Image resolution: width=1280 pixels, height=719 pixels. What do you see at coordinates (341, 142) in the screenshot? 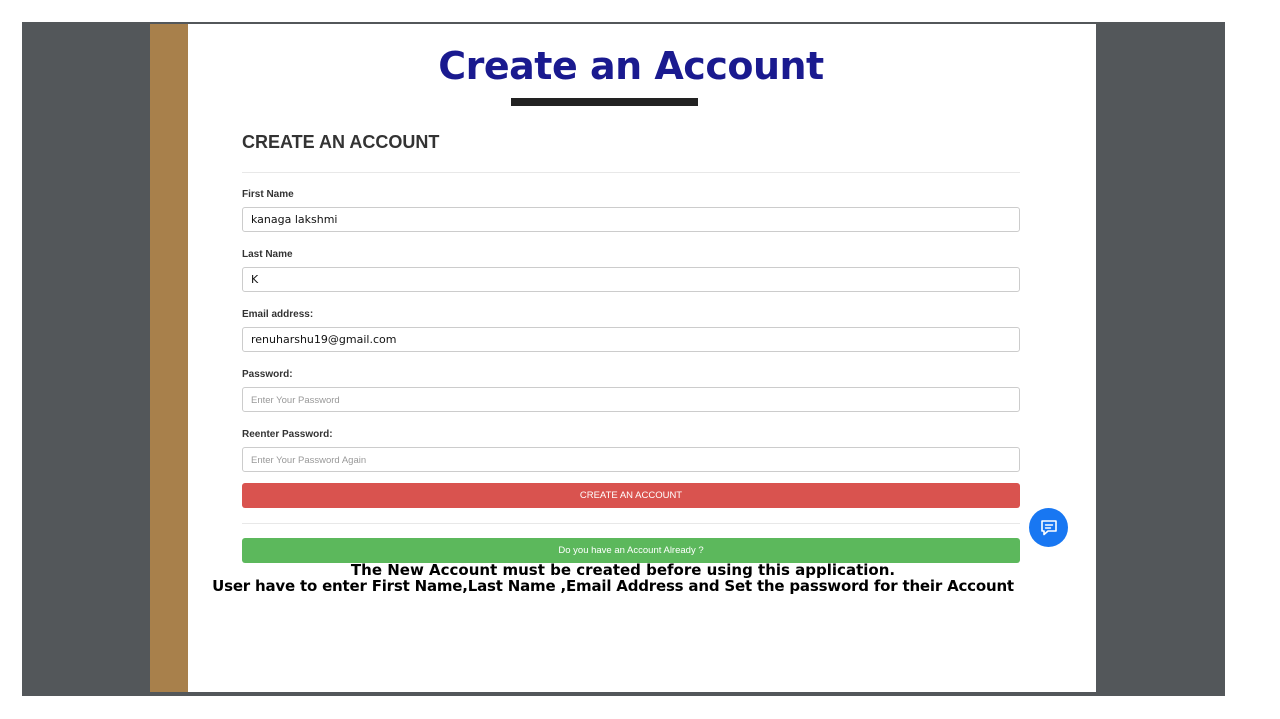
I see `form-heading: CREATE AN ACCOUNT` at bounding box center [341, 142].